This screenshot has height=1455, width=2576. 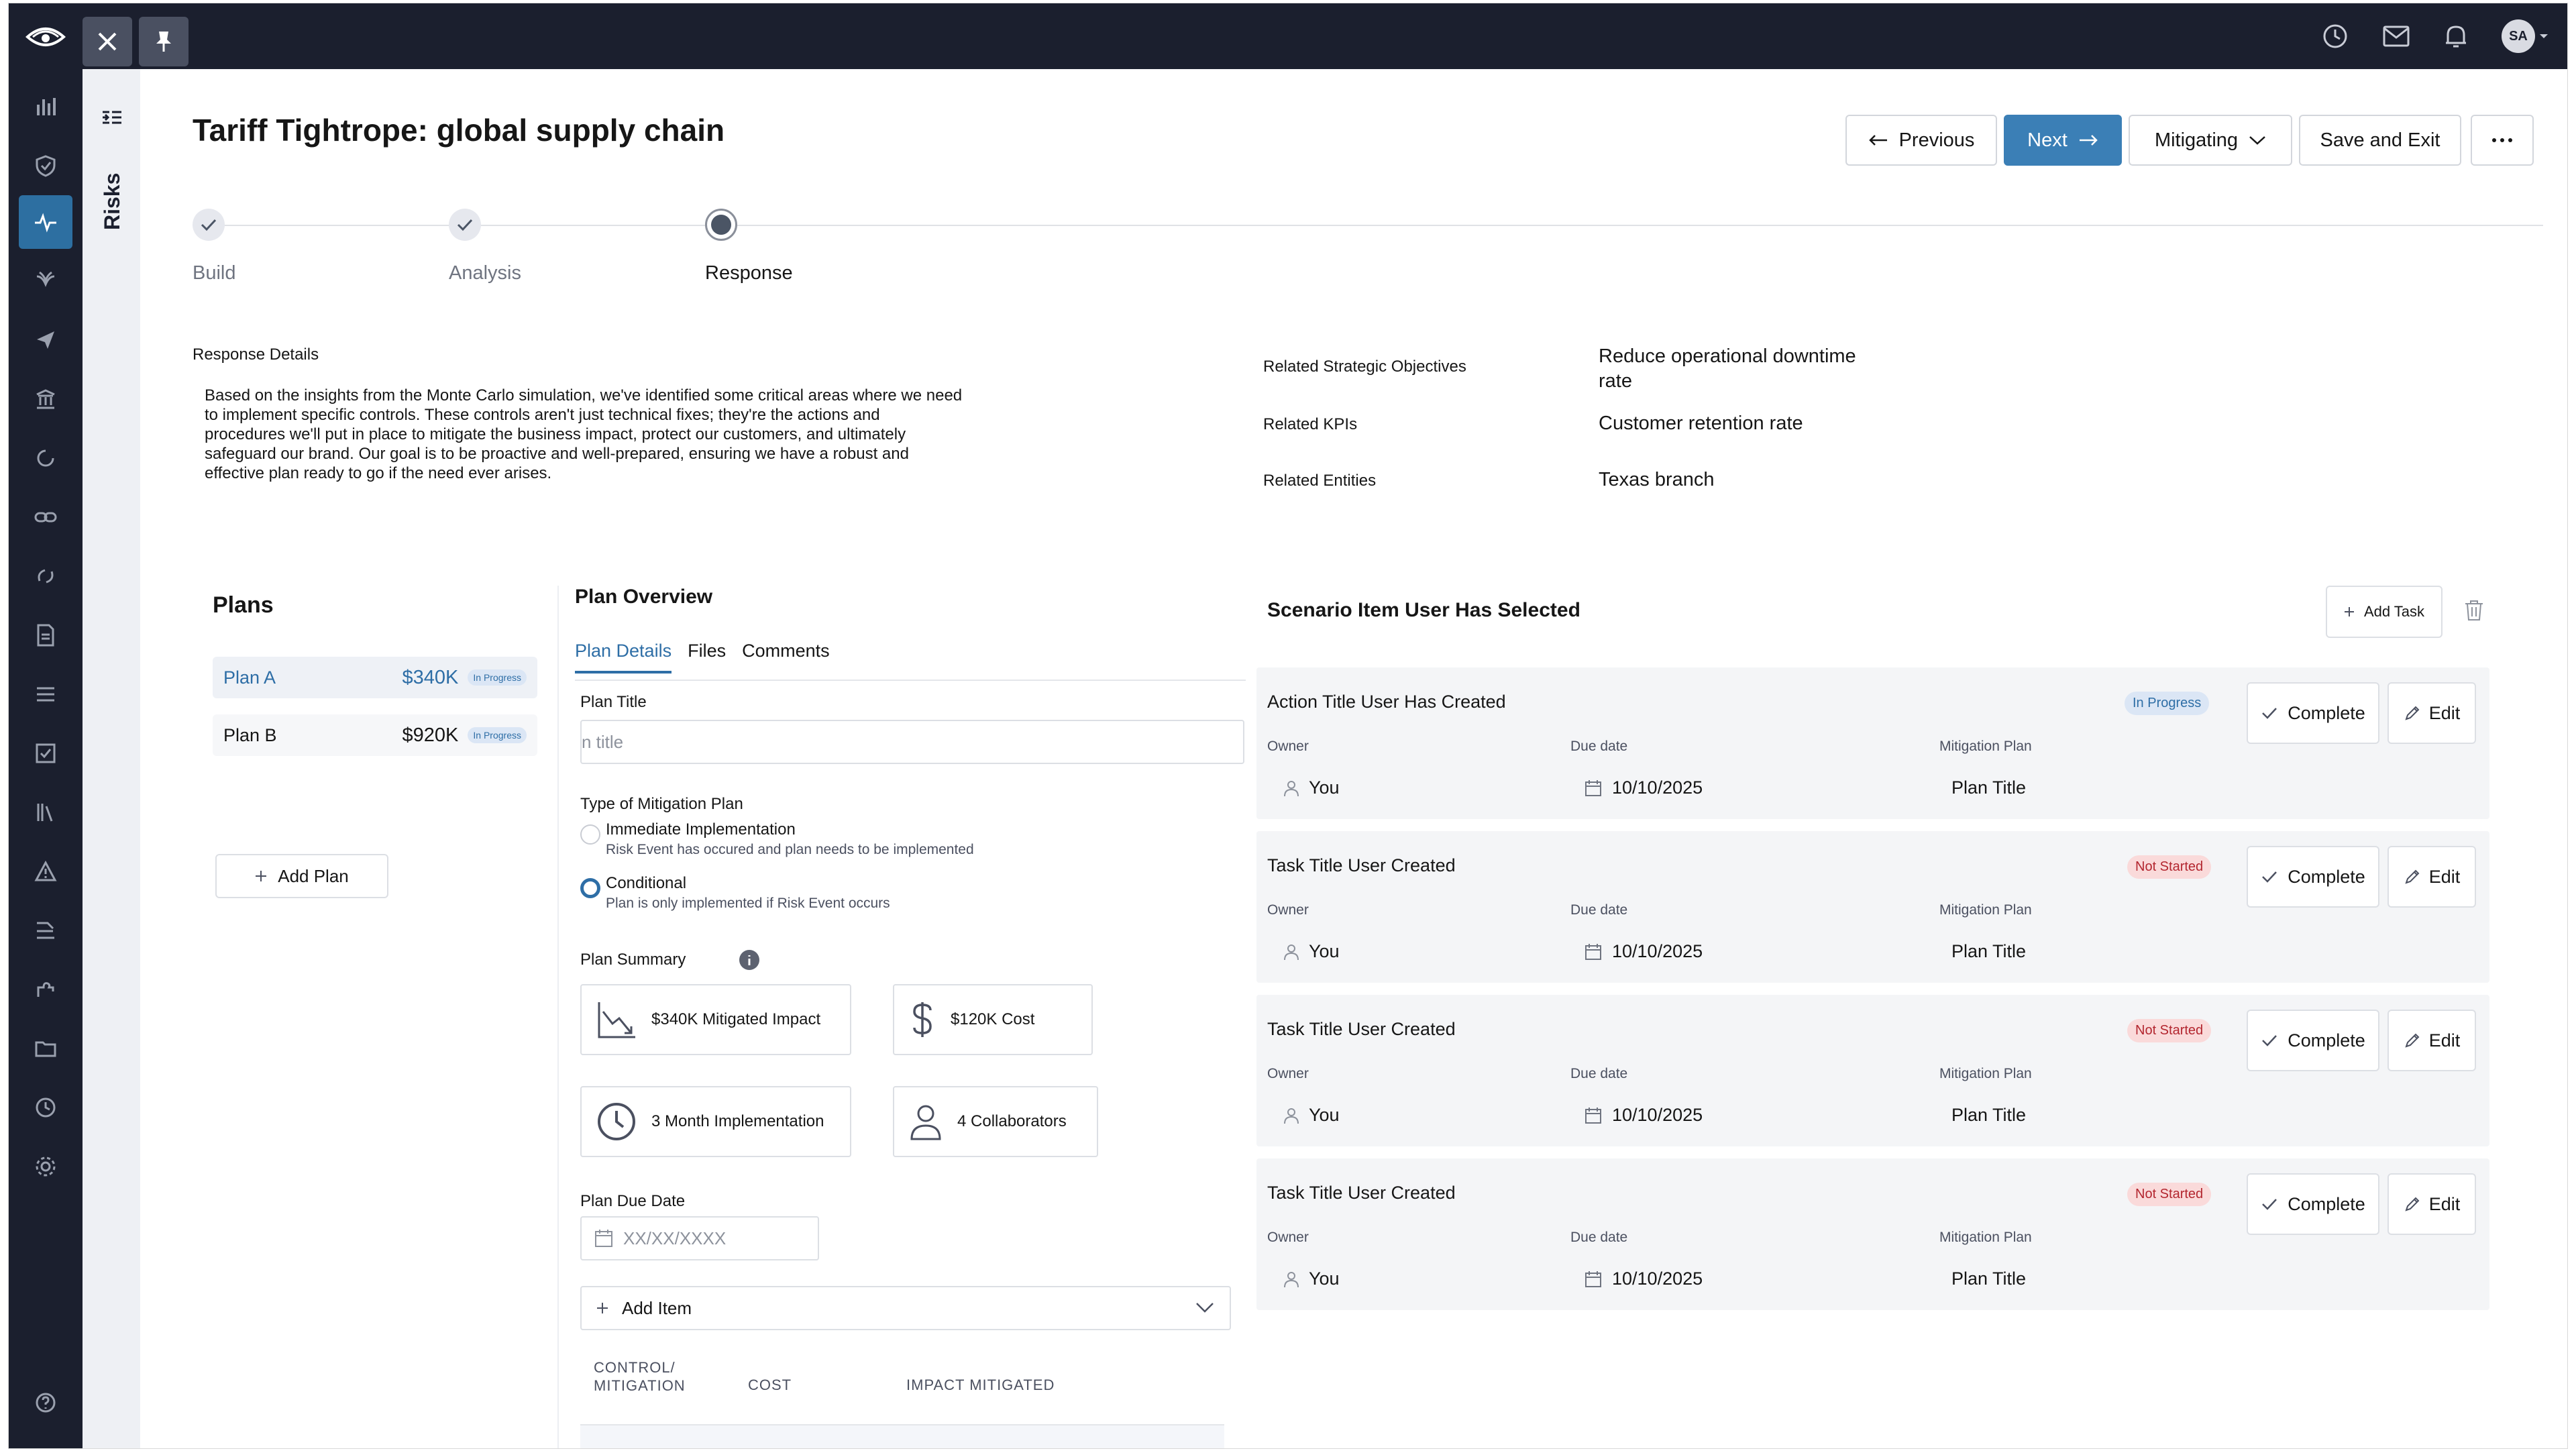 I want to click on nav-bird-icon, so click(x=45, y=281).